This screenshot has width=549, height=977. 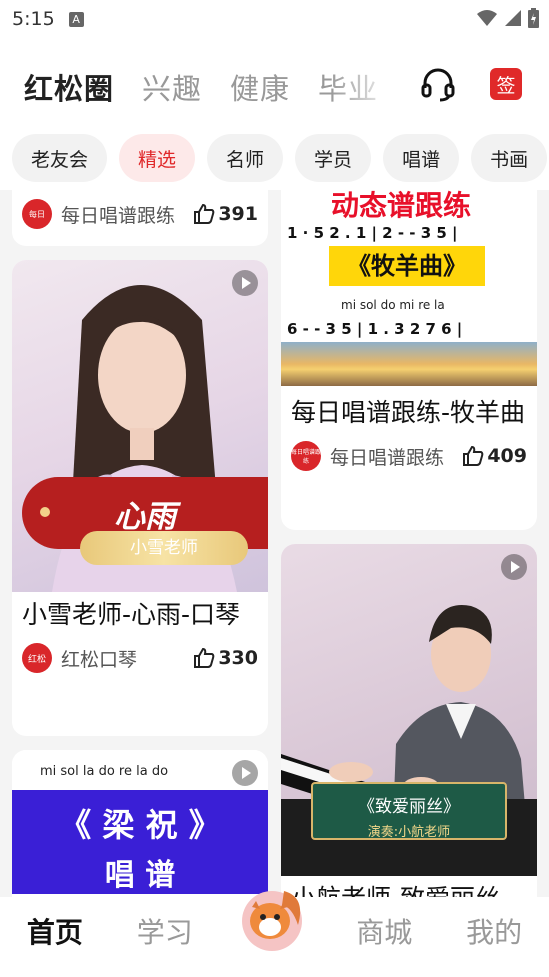 I want to click on solfege-line: mi sol do mi re la, so click(x=393, y=305).